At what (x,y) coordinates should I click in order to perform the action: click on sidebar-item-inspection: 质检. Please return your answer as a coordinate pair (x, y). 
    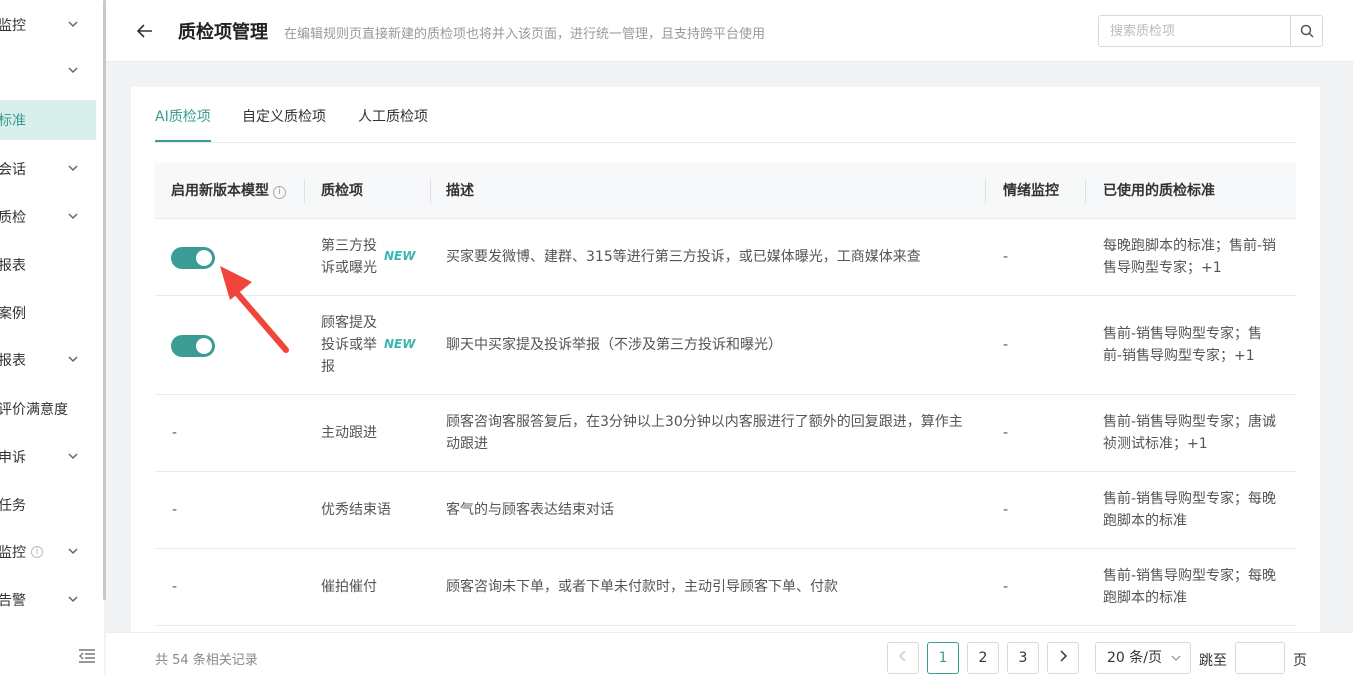
    Looking at the image, I should click on (48, 217).